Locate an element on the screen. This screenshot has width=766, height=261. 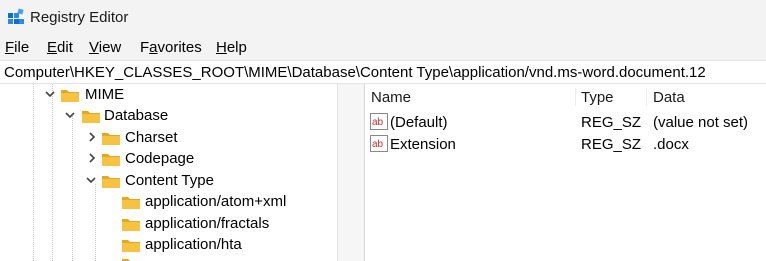
menu-view-label: iew is located at coordinates (110, 47).